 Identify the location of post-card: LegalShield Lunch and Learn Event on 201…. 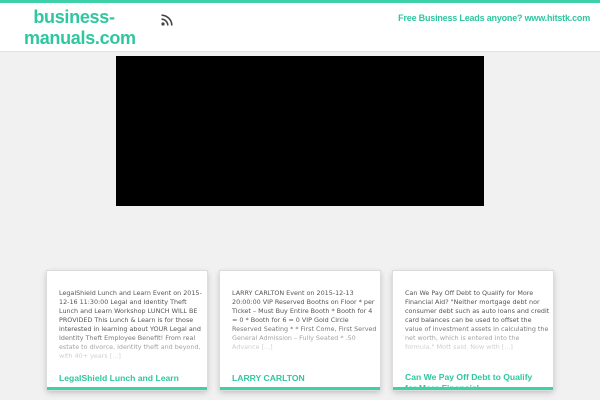
(127, 330).